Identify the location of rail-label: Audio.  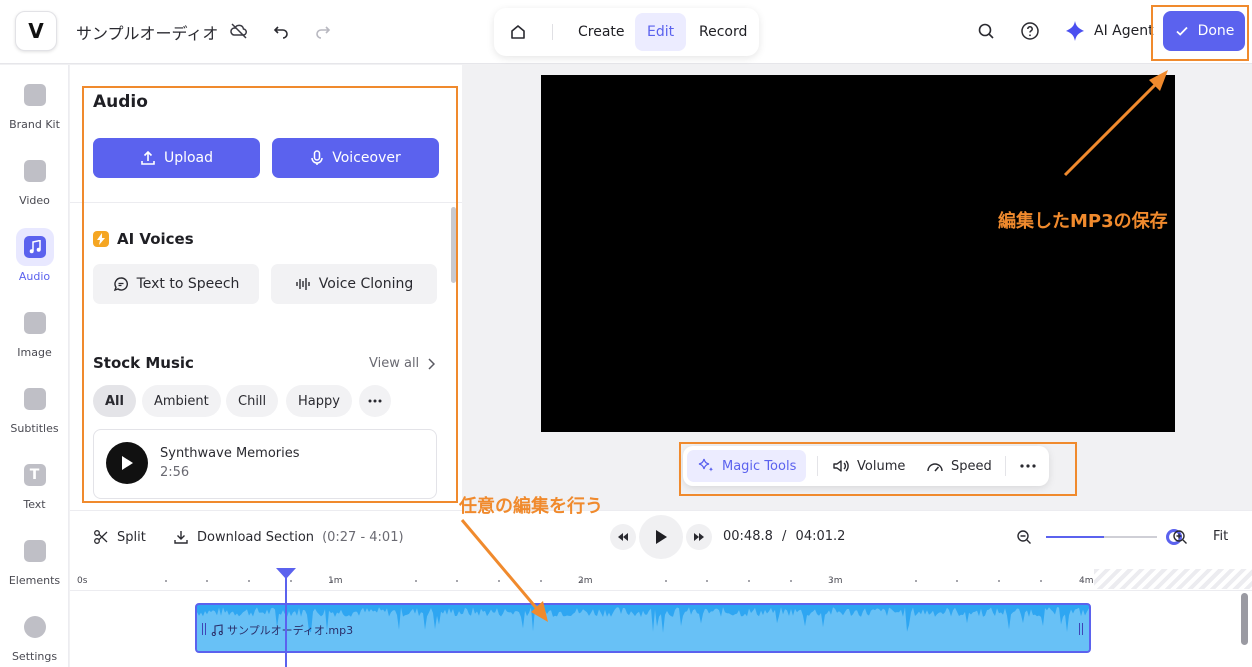
(34, 276).